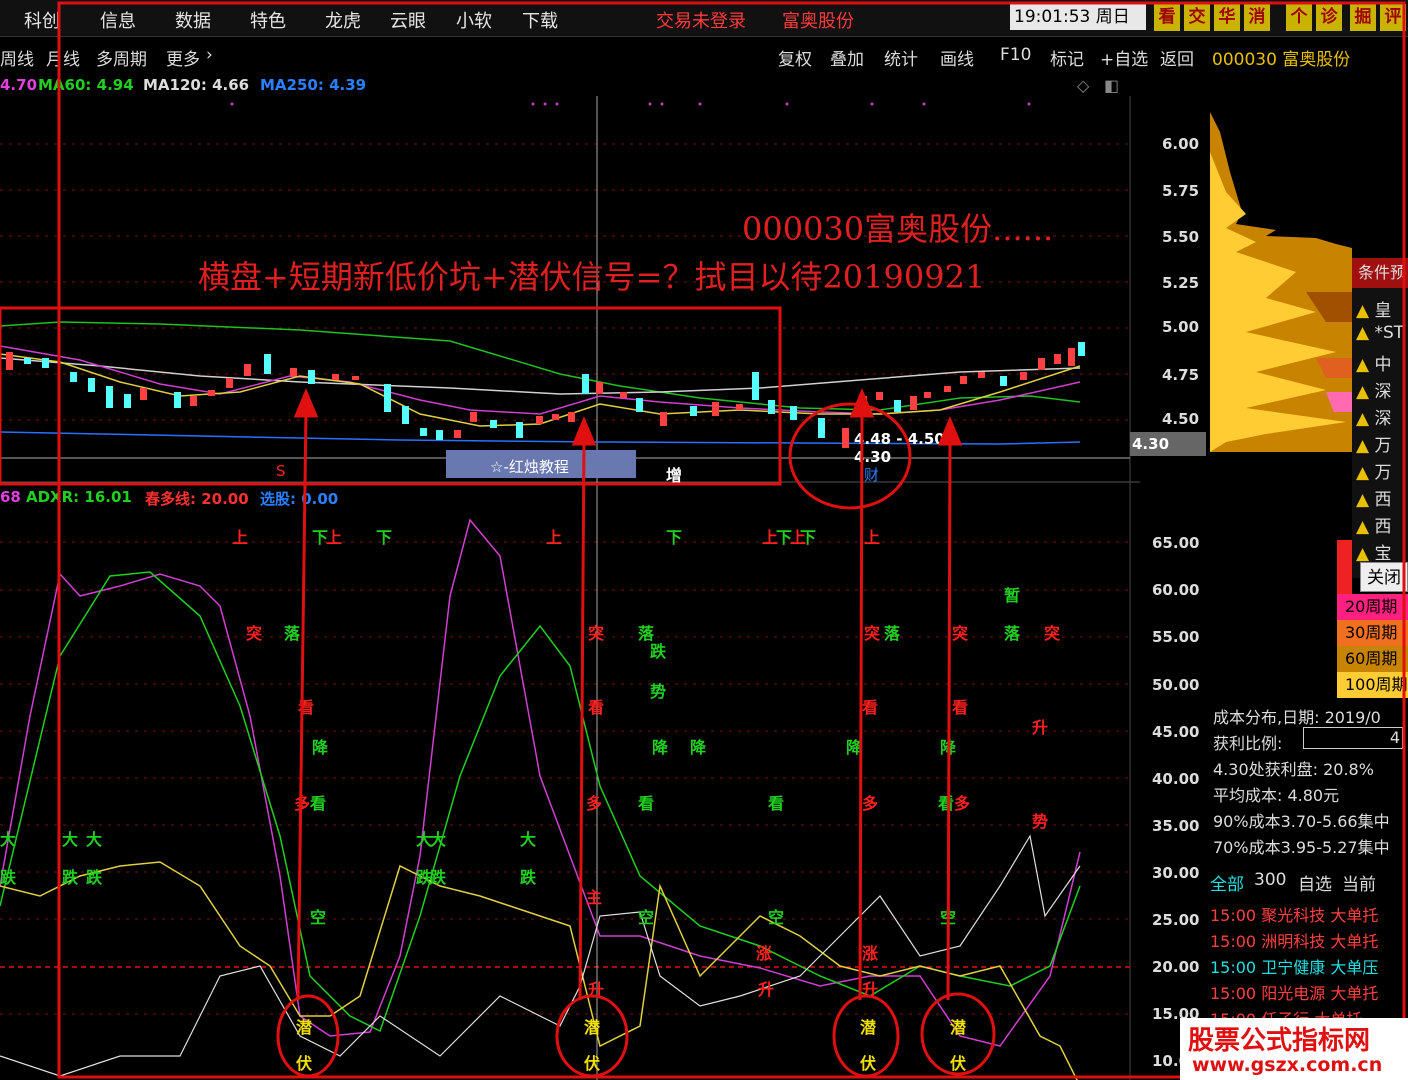  What do you see at coordinates (1287, 1065) in the screenshot?
I see `watermark-url: www.gszx.com.cn` at bounding box center [1287, 1065].